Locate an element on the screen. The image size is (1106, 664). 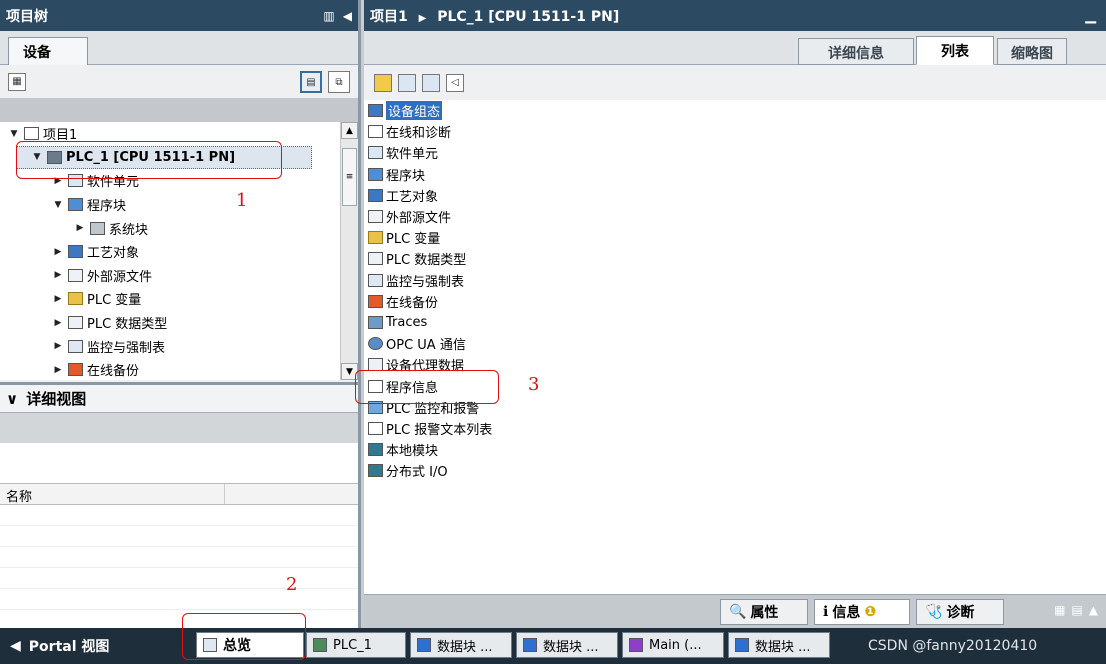
tree-scrollbar: ▲ ≡ ▼ is located at coordinates (349, 251).